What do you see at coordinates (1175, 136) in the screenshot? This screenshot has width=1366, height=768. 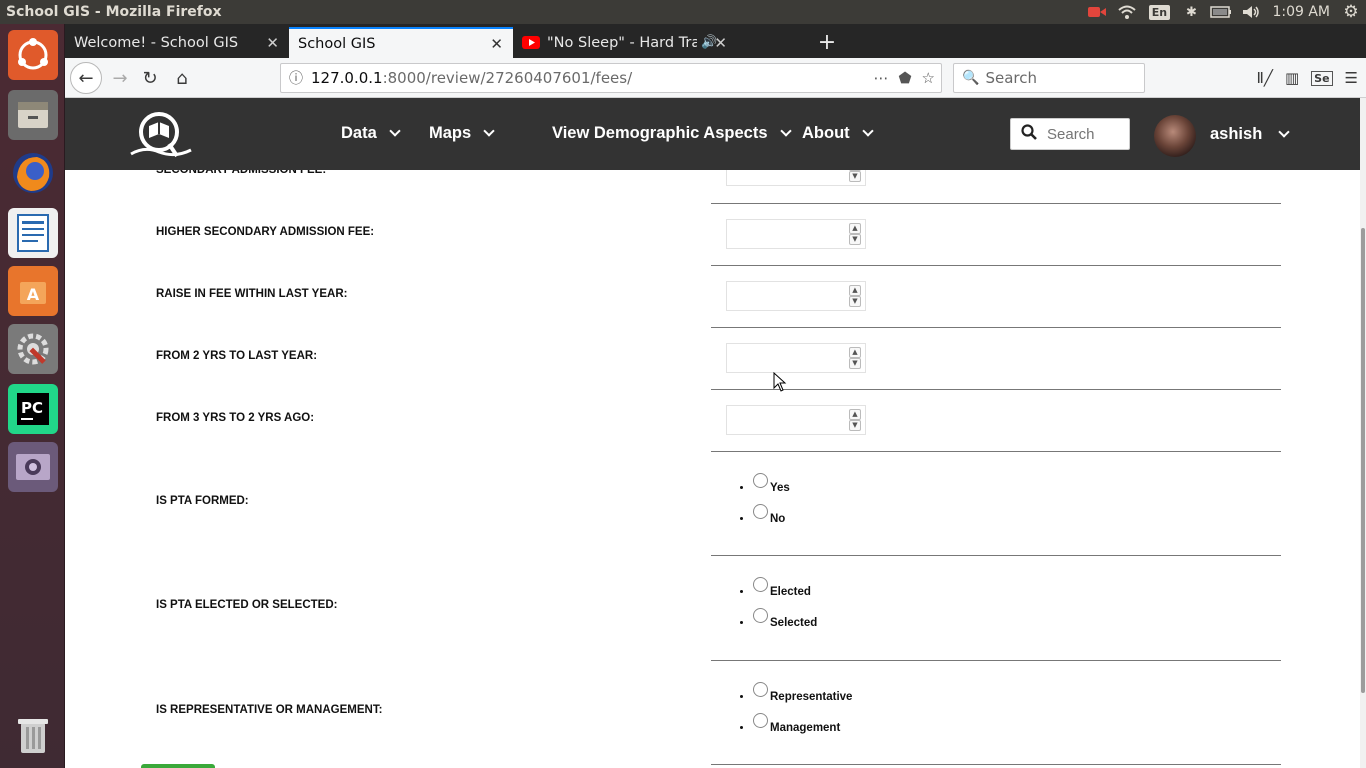 I see `avatar` at bounding box center [1175, 136].